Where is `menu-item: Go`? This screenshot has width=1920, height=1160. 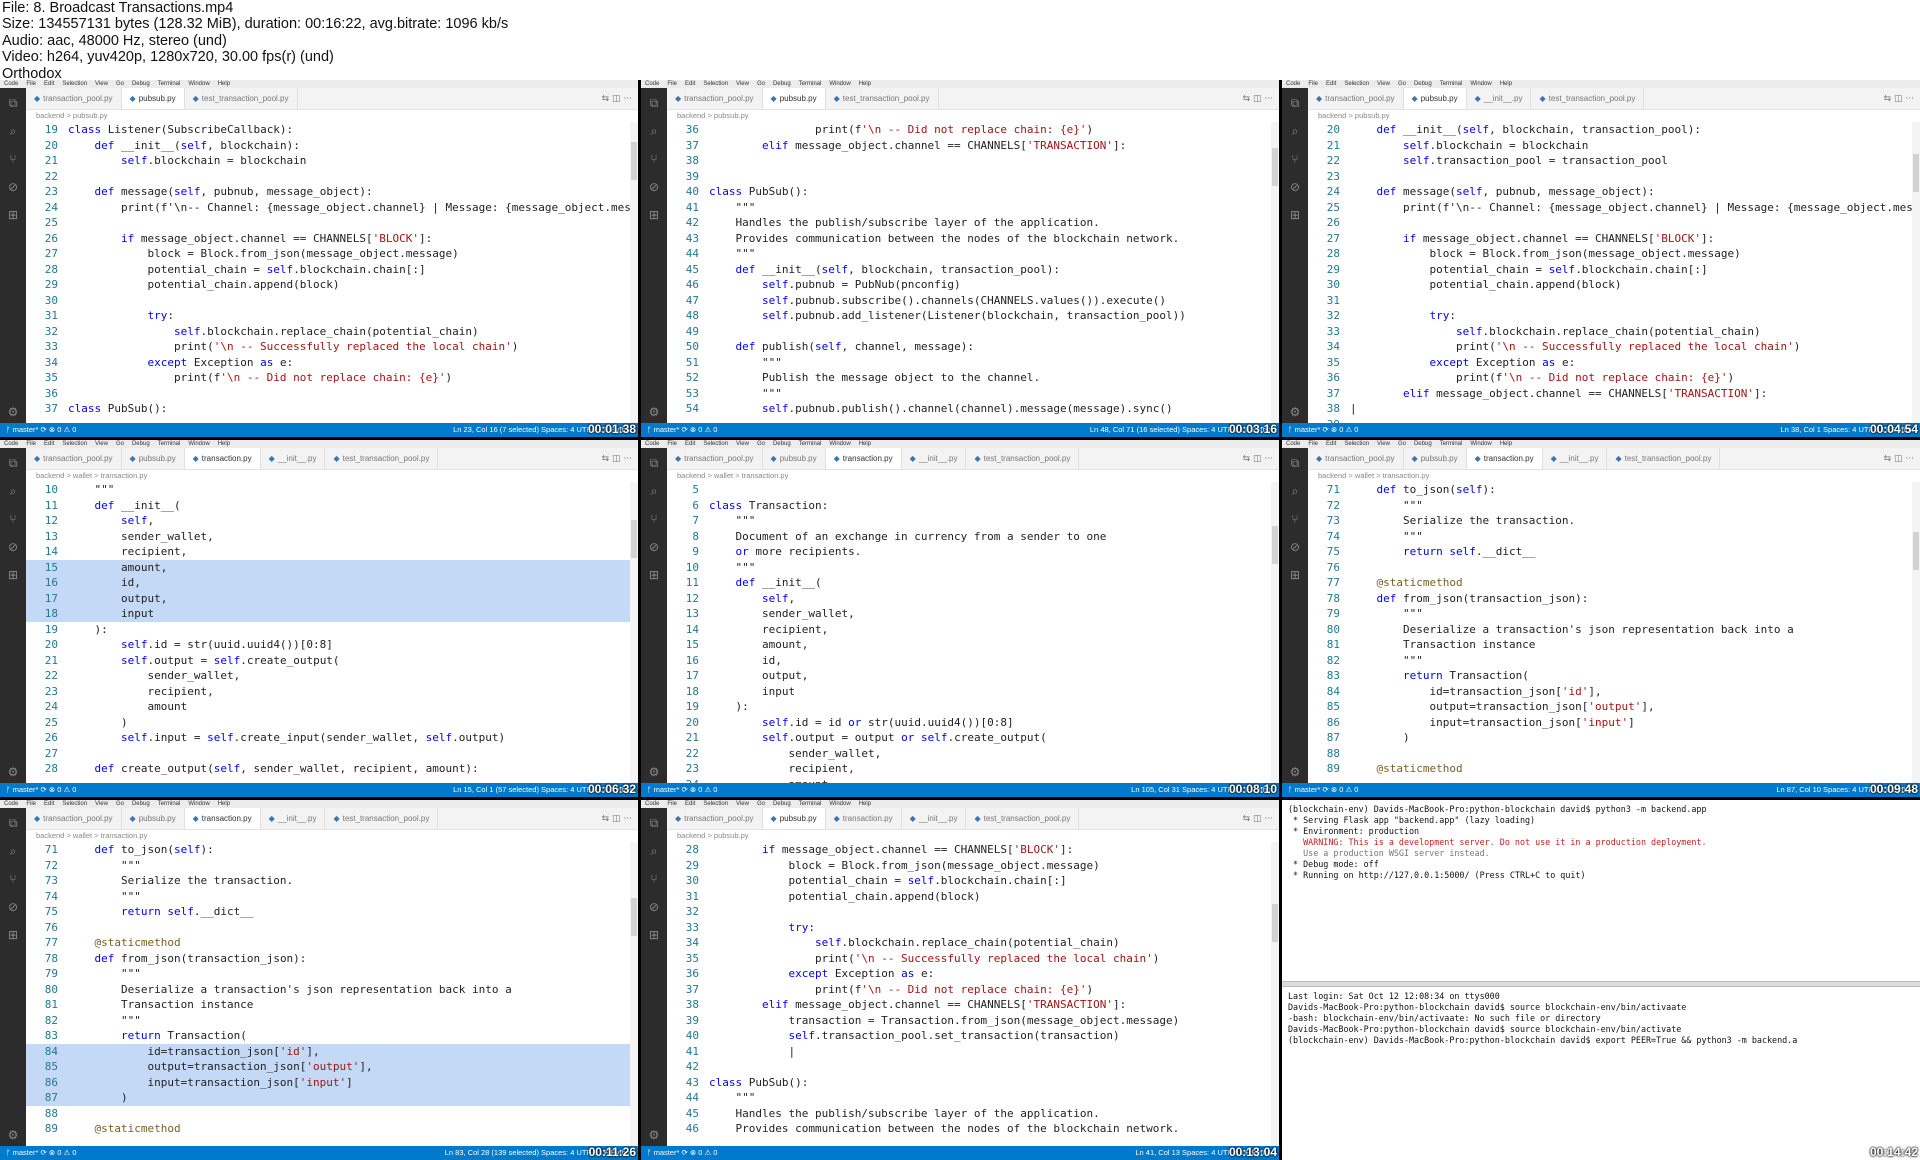
menu-item: Go is located at coordinates (120, 804).